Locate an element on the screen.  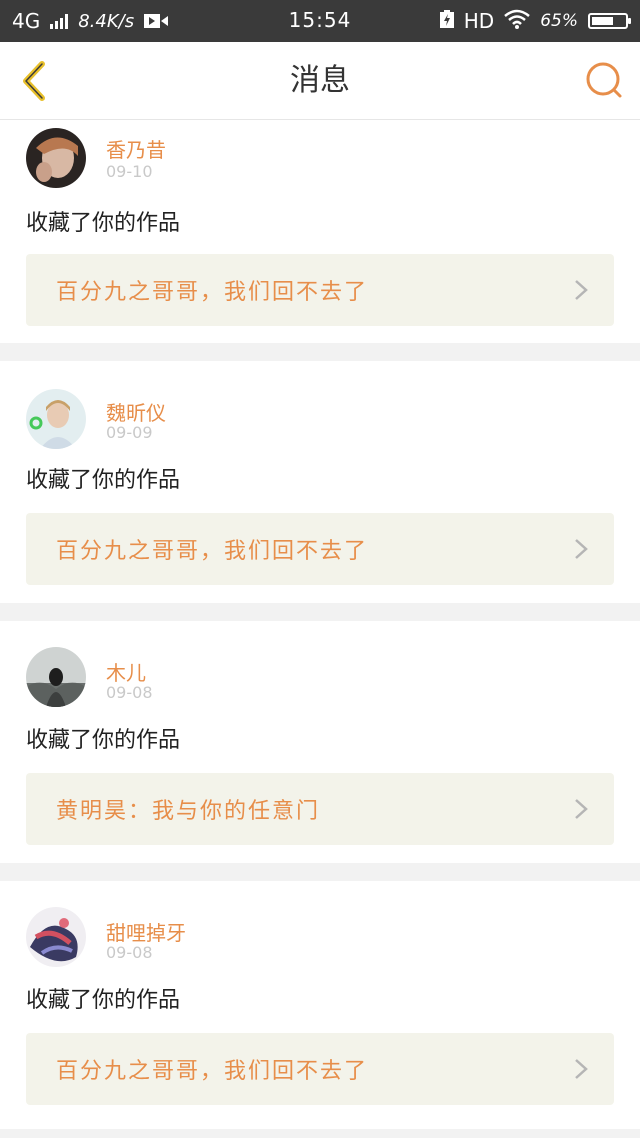
search-icon is located at coordinates (604, 80).